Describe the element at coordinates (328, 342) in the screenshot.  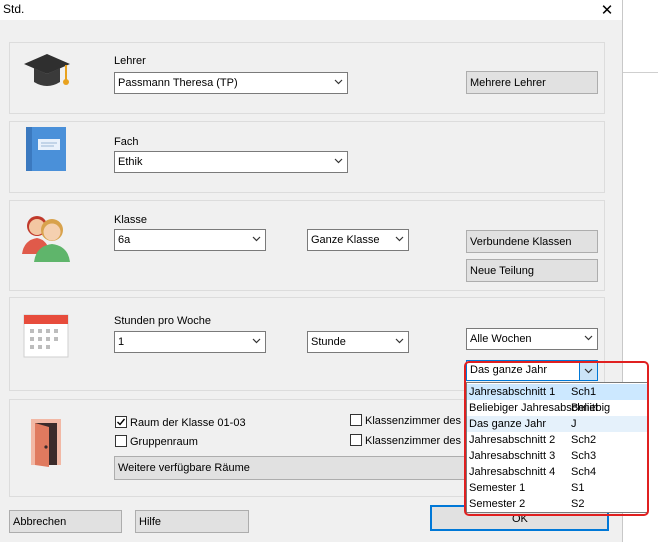
I see `einheit-value: Stunde` at that location.